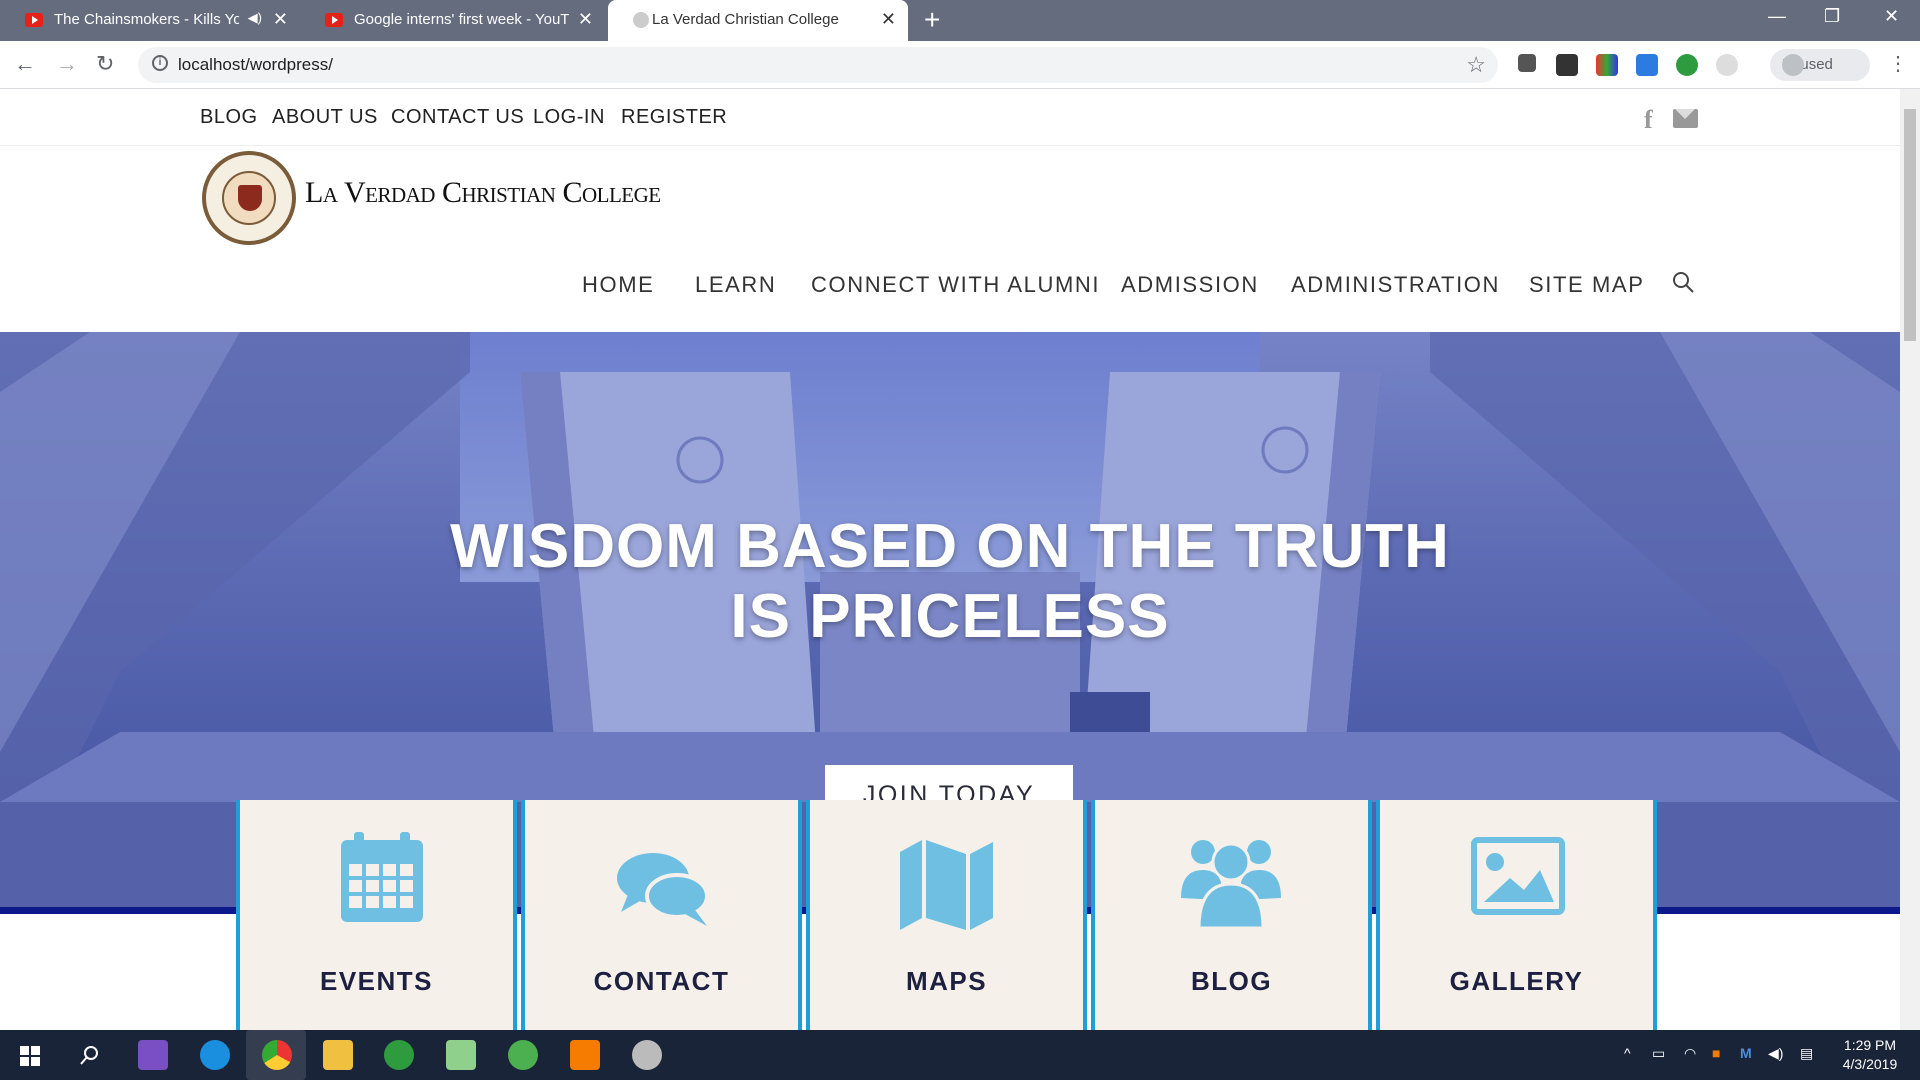 The image size is (1920, 1080). I want to click on back-icon: ←, so click(25, 64).